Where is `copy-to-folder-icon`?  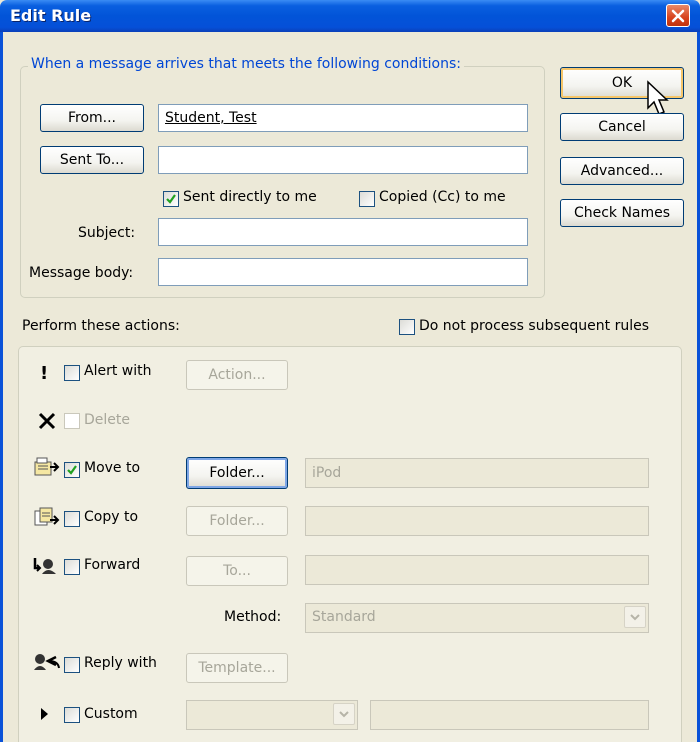
copy-to-folder-icon is located at coordinates (47, 519).